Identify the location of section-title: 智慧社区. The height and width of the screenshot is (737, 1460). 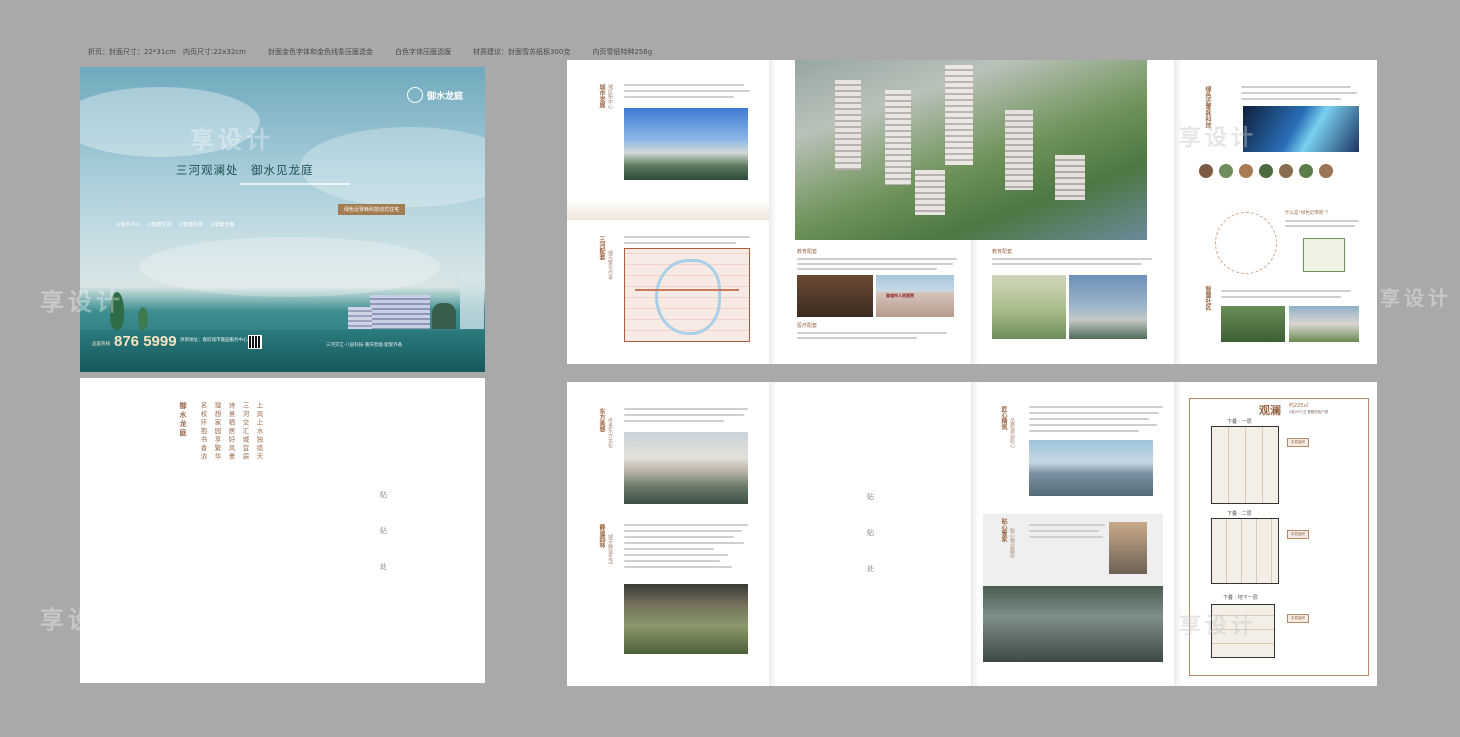
(1207, 298).